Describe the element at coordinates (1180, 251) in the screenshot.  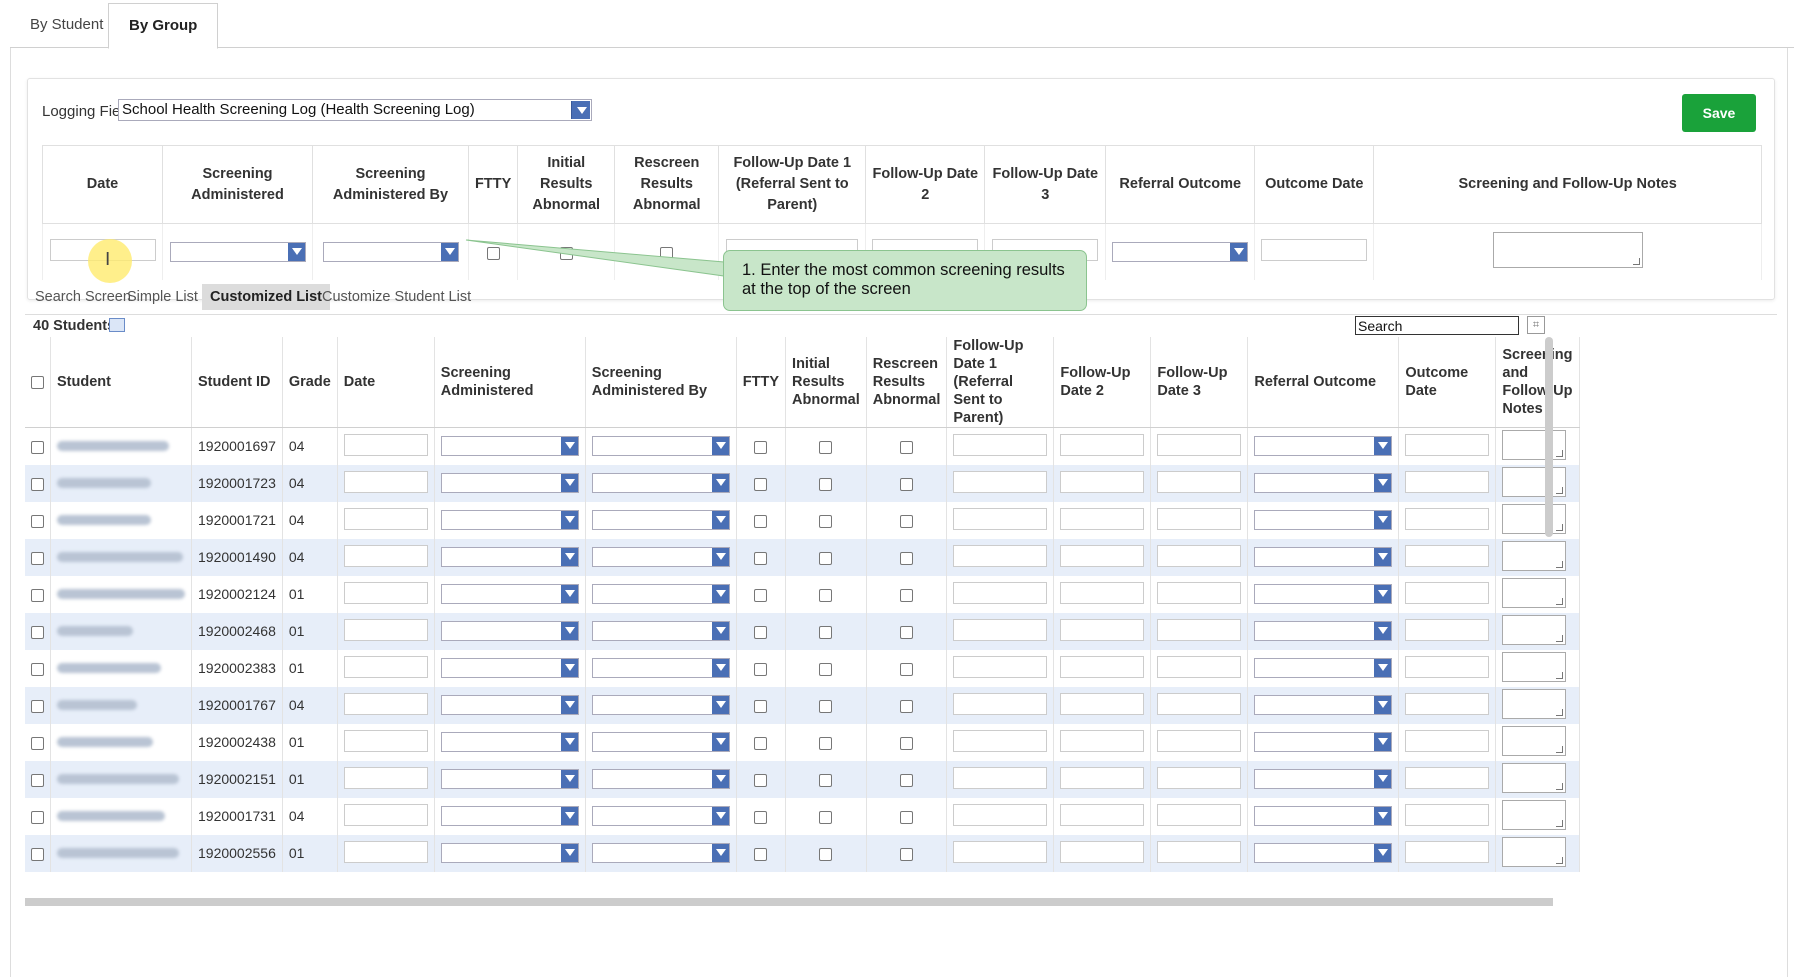
I see `common-referral-outcome-select` at that location.